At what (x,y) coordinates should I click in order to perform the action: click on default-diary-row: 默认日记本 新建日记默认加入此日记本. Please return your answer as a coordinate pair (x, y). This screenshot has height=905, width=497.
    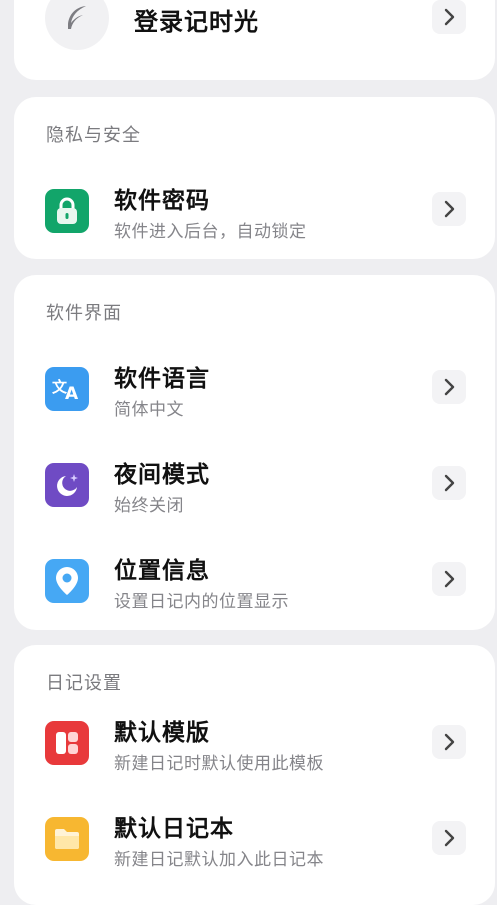
    Looking at the image, I should click on (254, 854).